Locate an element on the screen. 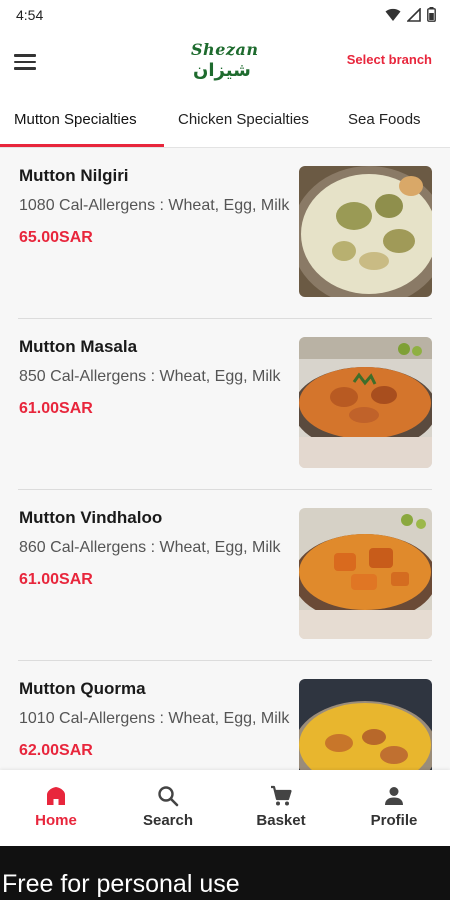  item-description: 1010 Cal-Allergens : Wheat, Egg, Milk is located at coordinates (154, 718).